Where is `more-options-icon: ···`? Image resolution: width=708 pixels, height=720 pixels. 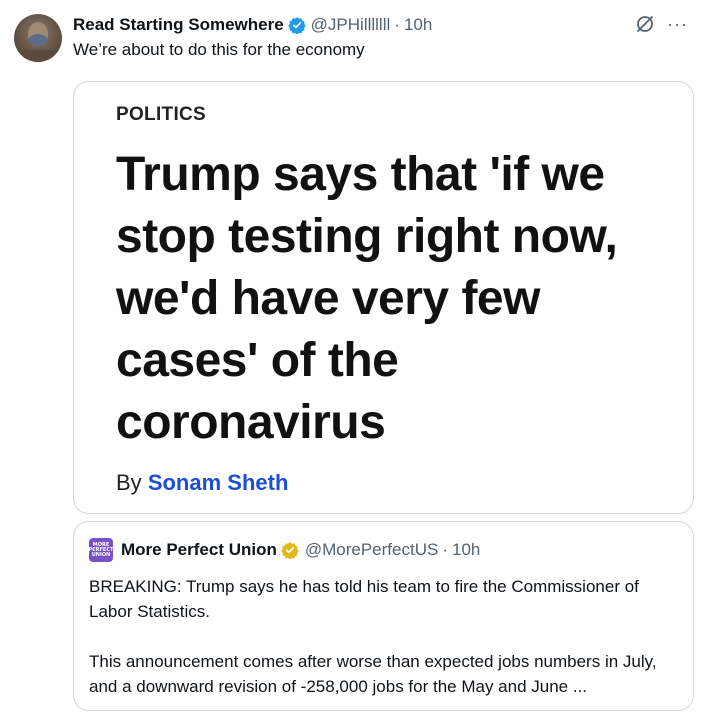
more-options-icon: ··· is located at coordinates (677, 24).